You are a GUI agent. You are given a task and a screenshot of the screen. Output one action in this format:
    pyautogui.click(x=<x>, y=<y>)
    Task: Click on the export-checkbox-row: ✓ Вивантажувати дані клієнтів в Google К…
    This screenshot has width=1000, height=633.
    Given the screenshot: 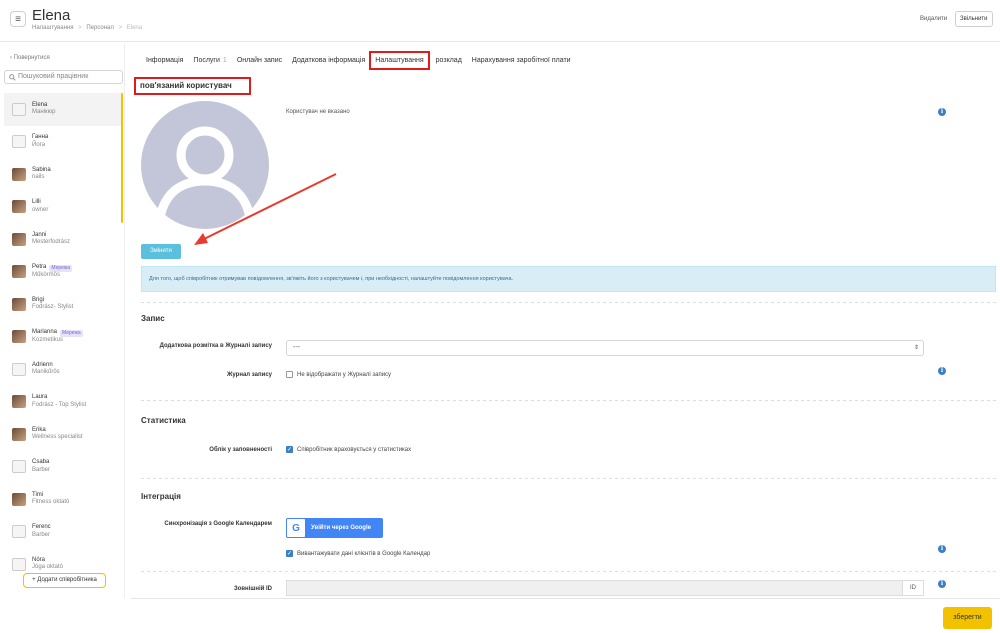 What is the action you would take?
    pyautogui.click(x=358, y=553)
    